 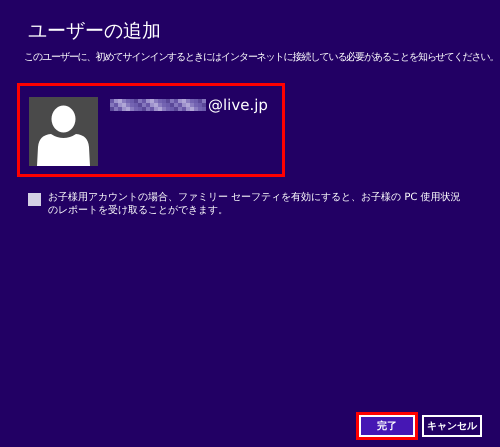 I want to click on instruction-text: このユーザーに、初めてサインインするときにはインターネットに接続している必要があることを知らせてください。, so click(x=261, y=57).